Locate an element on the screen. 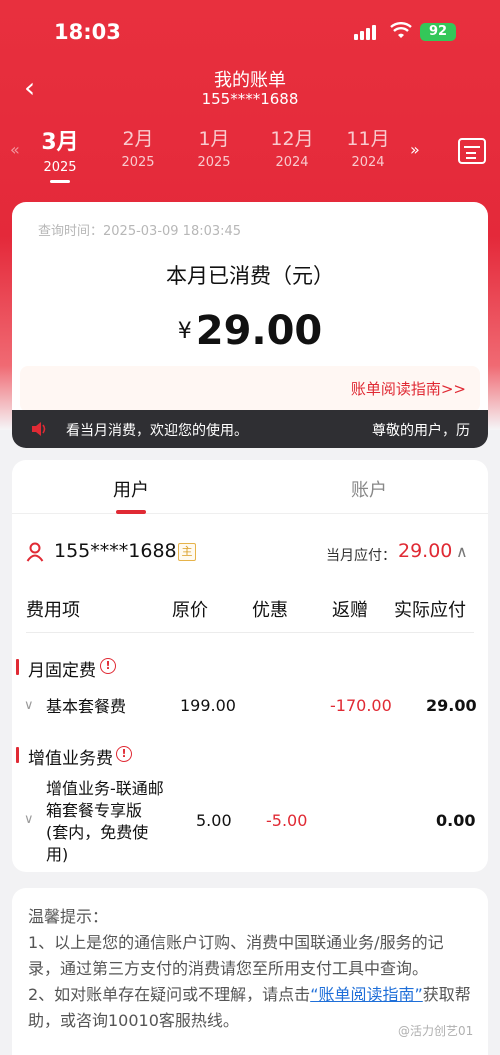 The height and width of the screenshot is (1055, 500). section-title: 月固定费 is located at coordinates (62, 671).